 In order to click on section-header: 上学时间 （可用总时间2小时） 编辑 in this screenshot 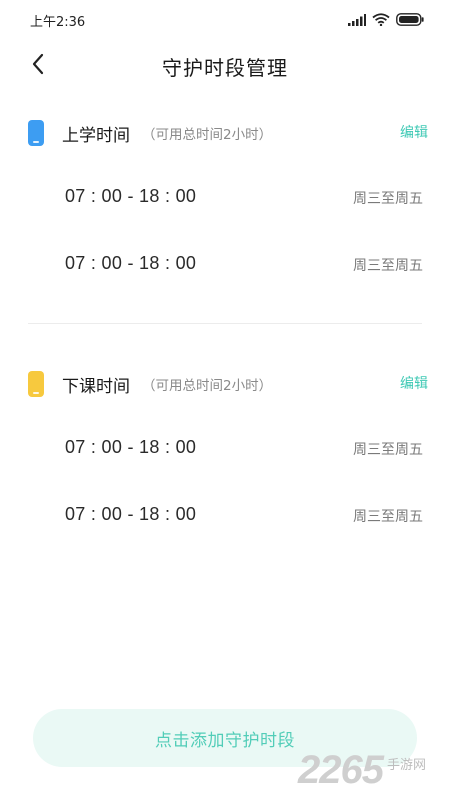, I will do `click(228, 133)`.